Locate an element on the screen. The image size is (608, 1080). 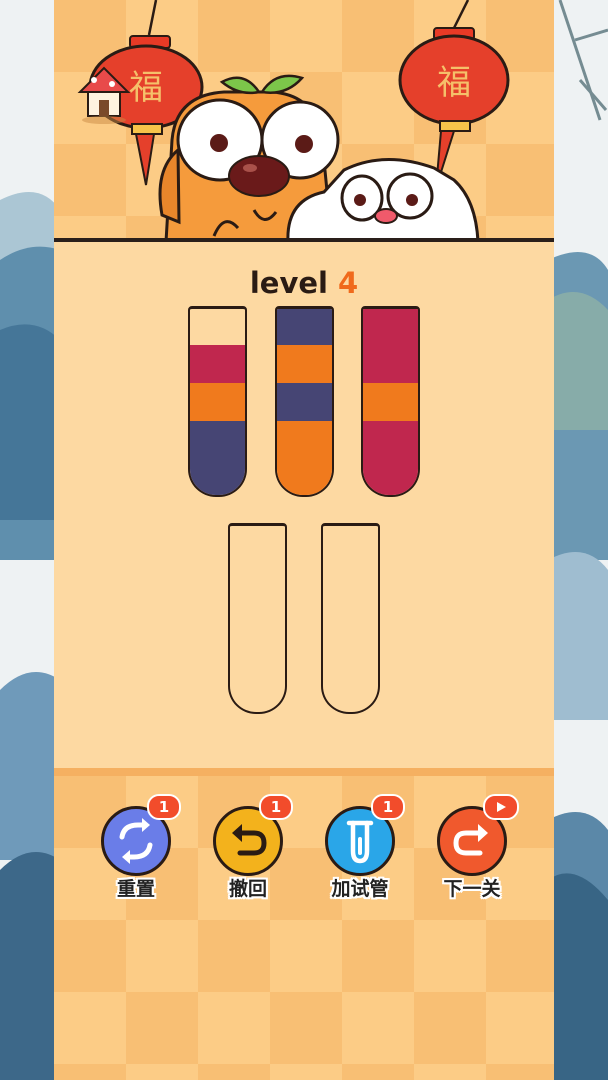
play-video-icon is located at coordinates (501, 807).